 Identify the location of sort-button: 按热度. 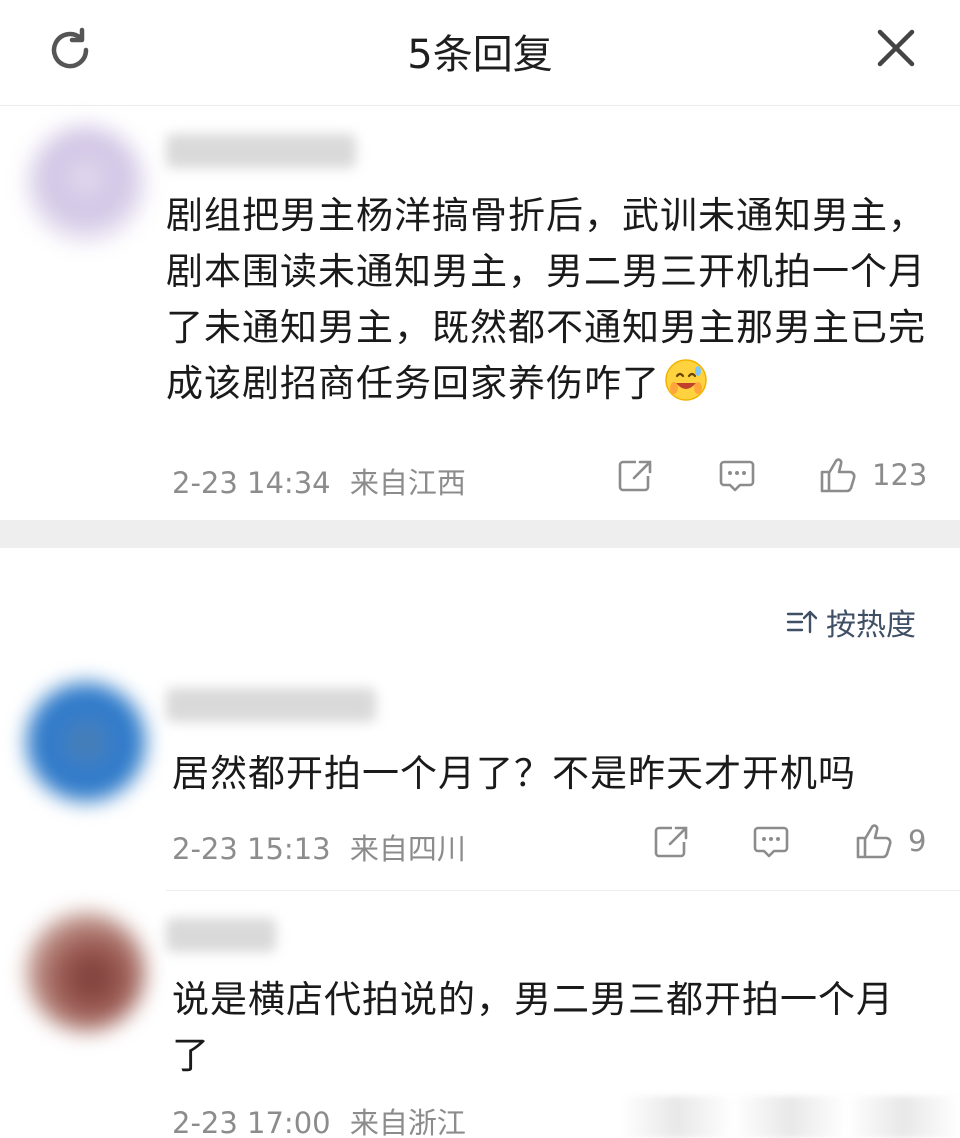
(851, 622).